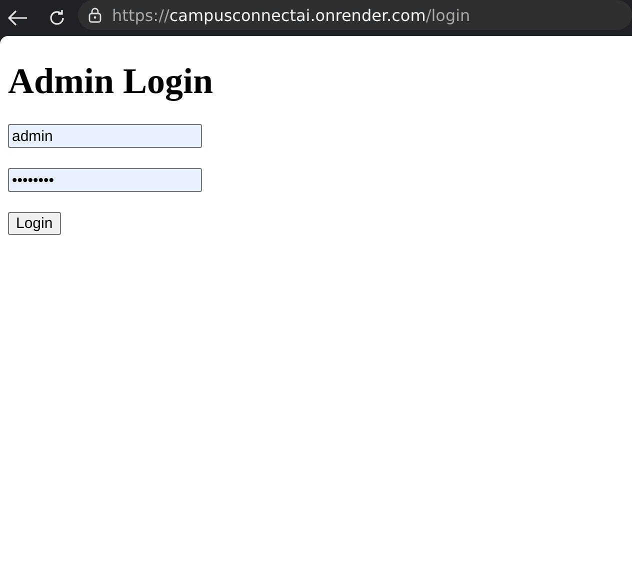 The image size is (632, 573). Describe the element at coordinates (57, 18) in the screenshot. I see `reload-icon` at that location.